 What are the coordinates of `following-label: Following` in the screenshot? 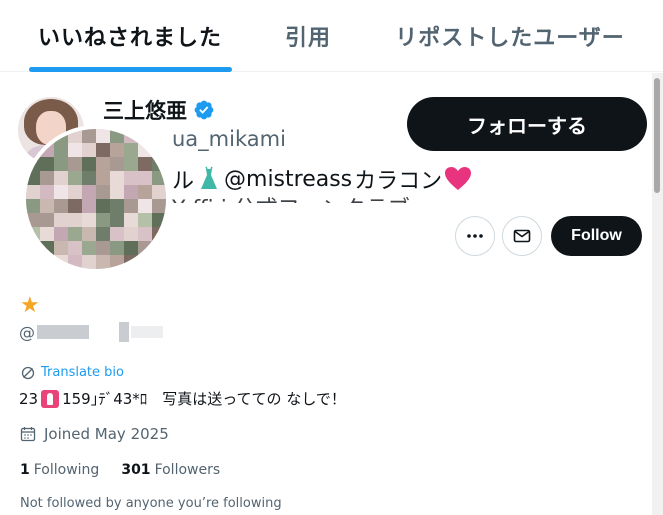 It's located at (66, 470).